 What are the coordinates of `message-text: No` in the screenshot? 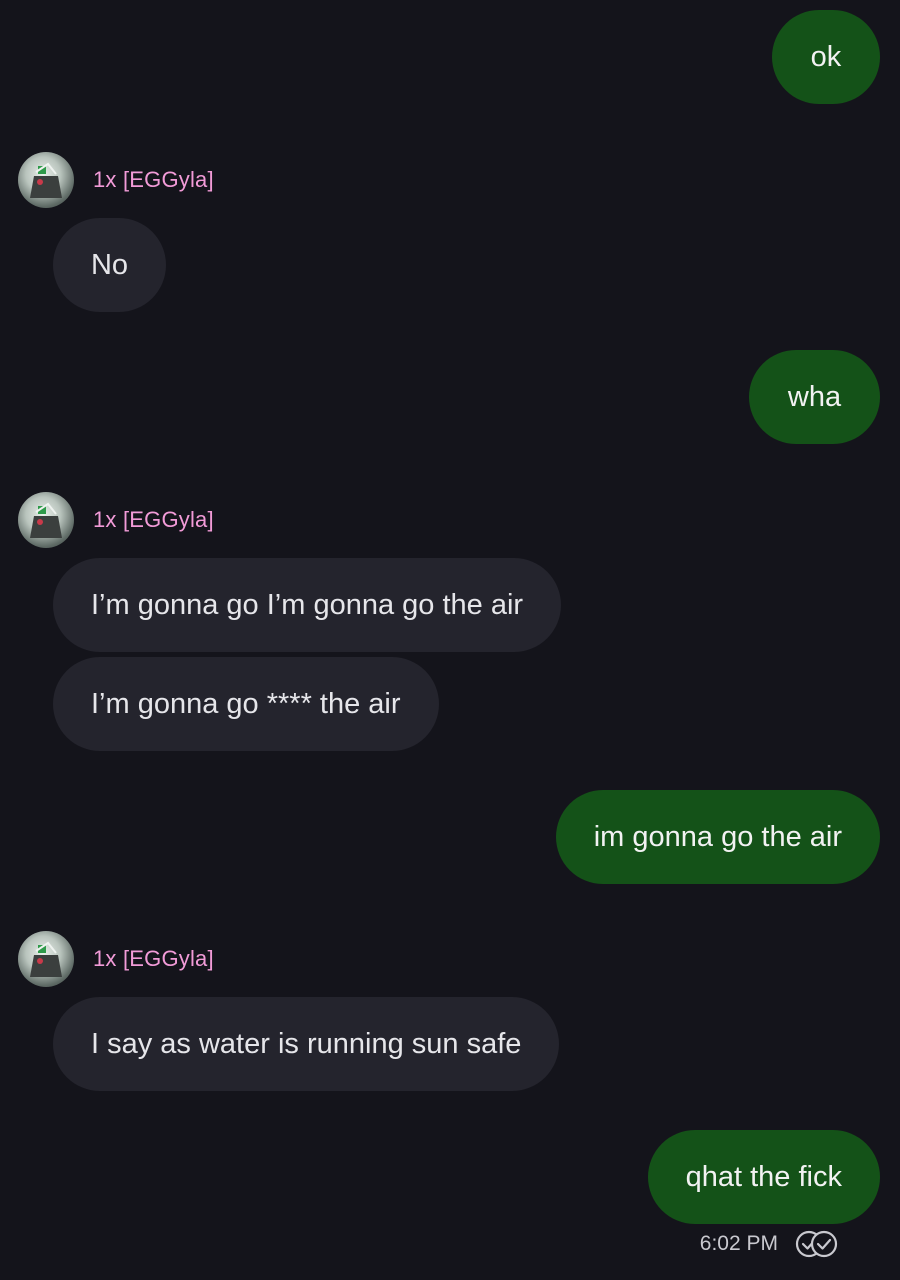 It's located at (109, 264).